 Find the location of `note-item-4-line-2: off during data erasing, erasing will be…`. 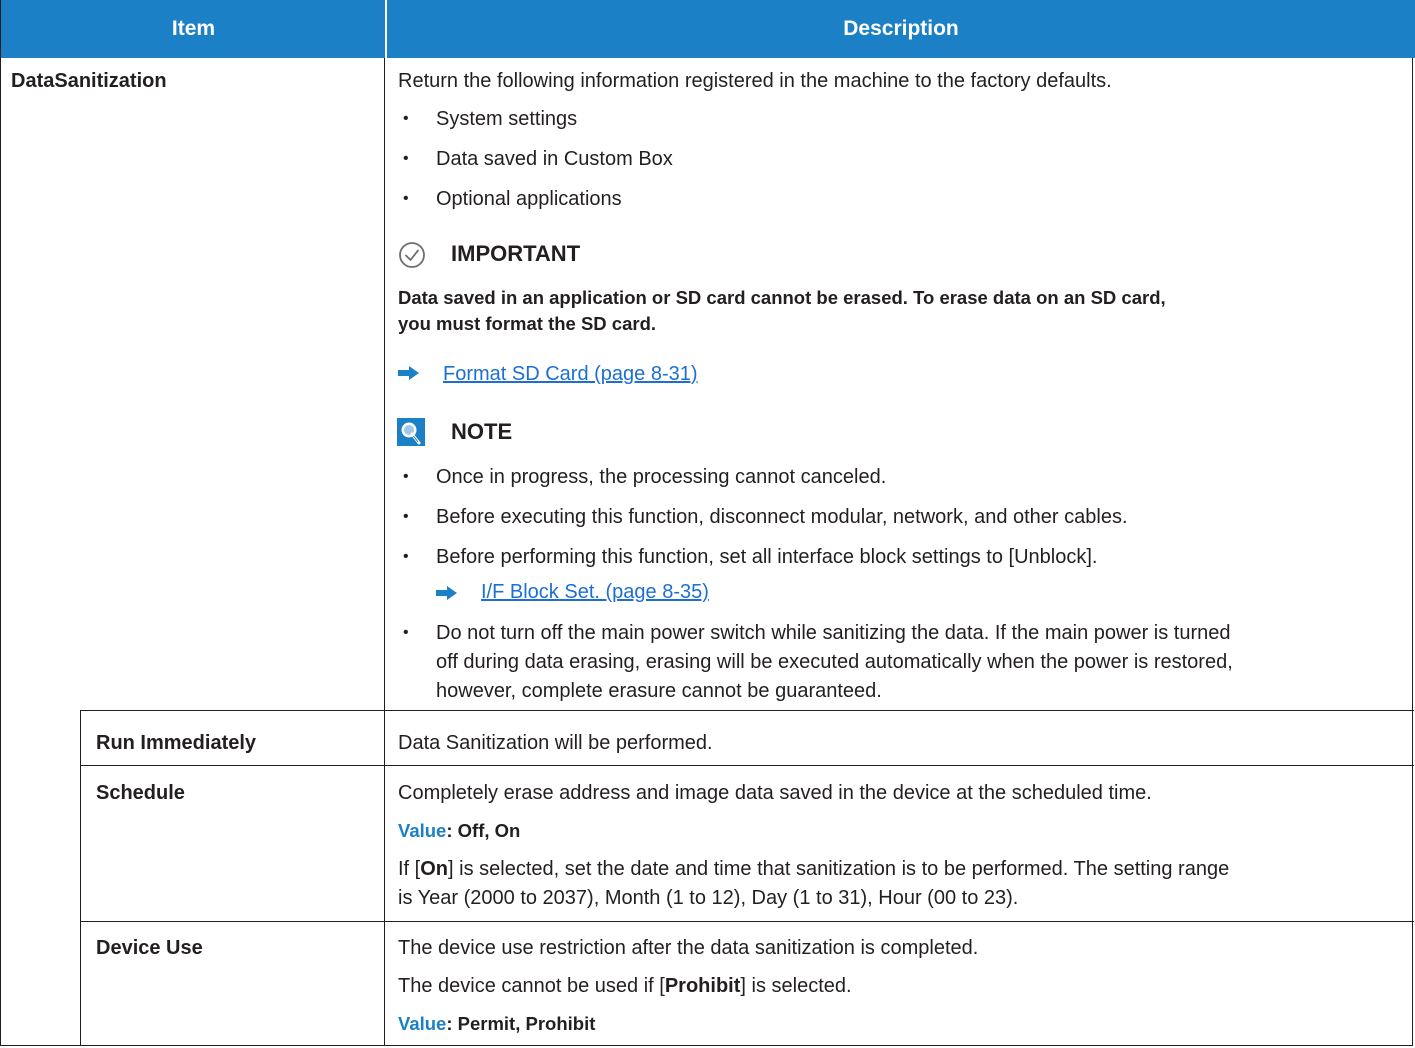

note-item-4-line-2: off during data erasing, erasing will be… is located at coordinates (834, 662).